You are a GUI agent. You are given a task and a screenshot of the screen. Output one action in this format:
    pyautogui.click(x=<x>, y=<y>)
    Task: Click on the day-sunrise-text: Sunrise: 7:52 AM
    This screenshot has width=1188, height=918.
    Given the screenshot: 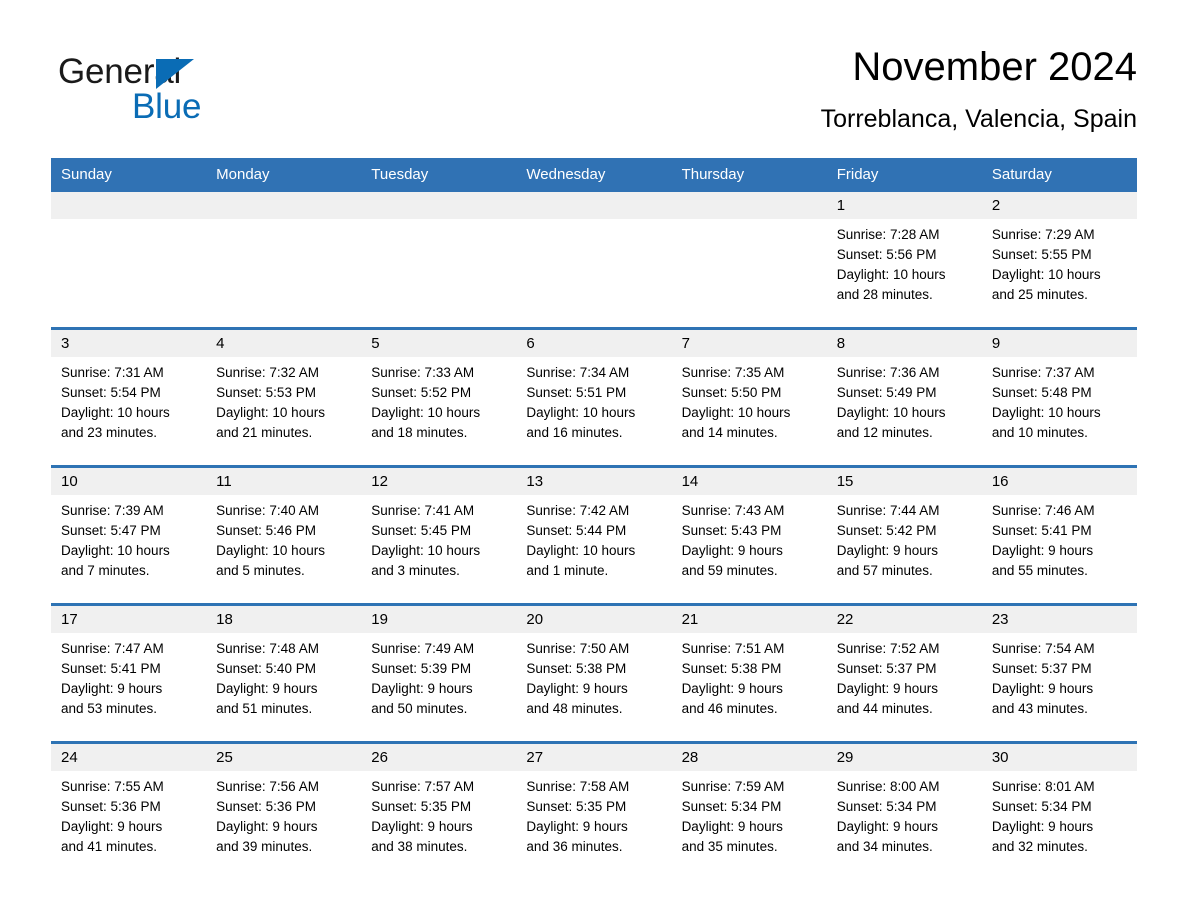 What is the action you would take?
    pyautogui.click(x=888, y=648)
    